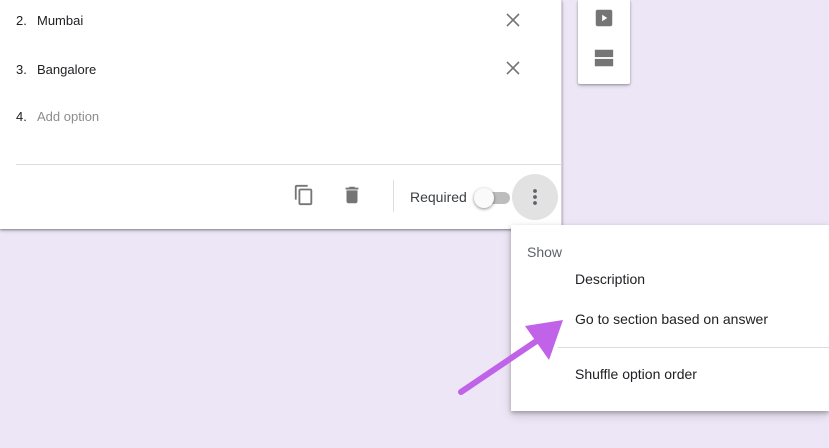  What do you see at coordinates (68, 116) in the screenshot?
I see `add-option-input: Add option` at bounding box center [68, 116].